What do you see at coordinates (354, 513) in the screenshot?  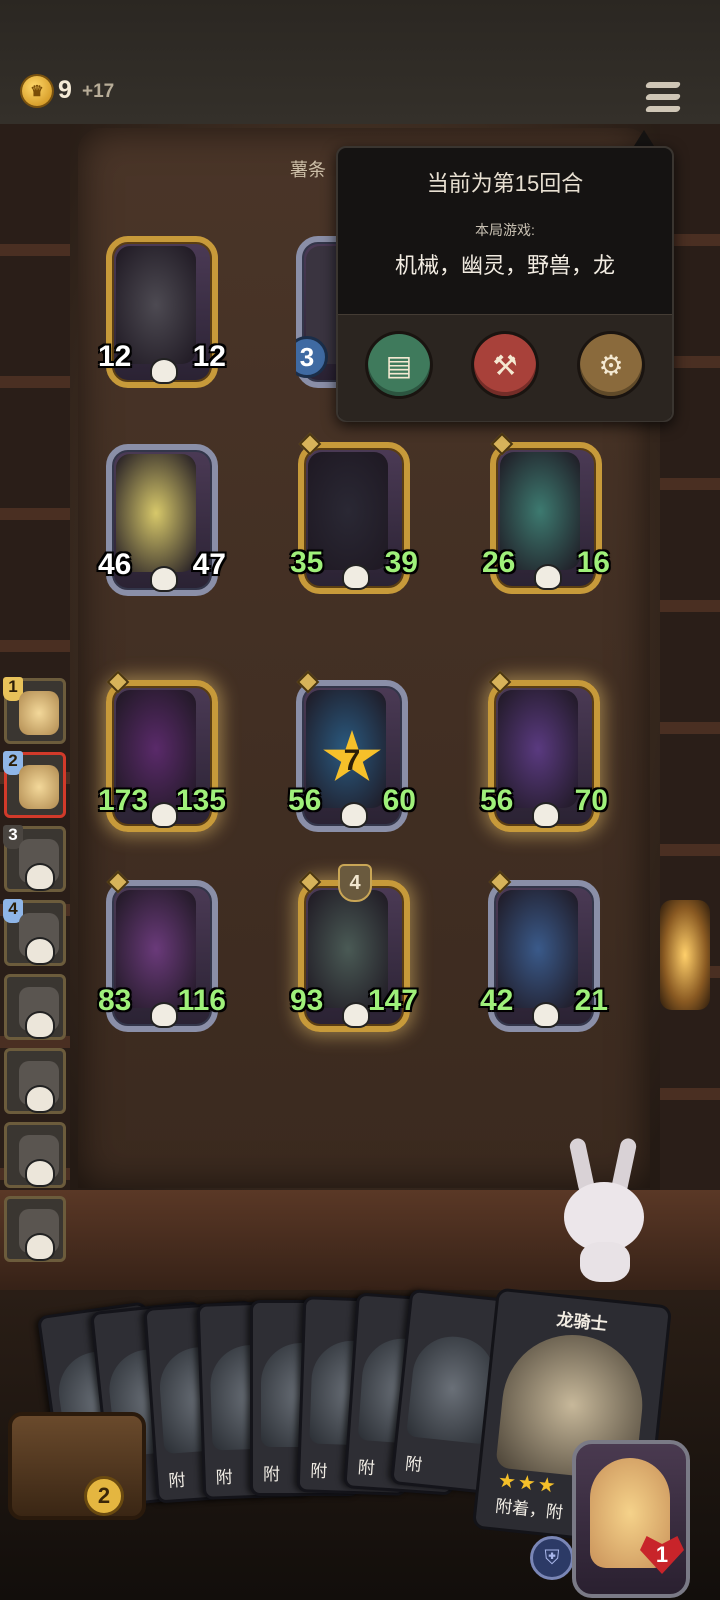 I see `reaper-unit: 35 39` at bounding box center [354, 513].